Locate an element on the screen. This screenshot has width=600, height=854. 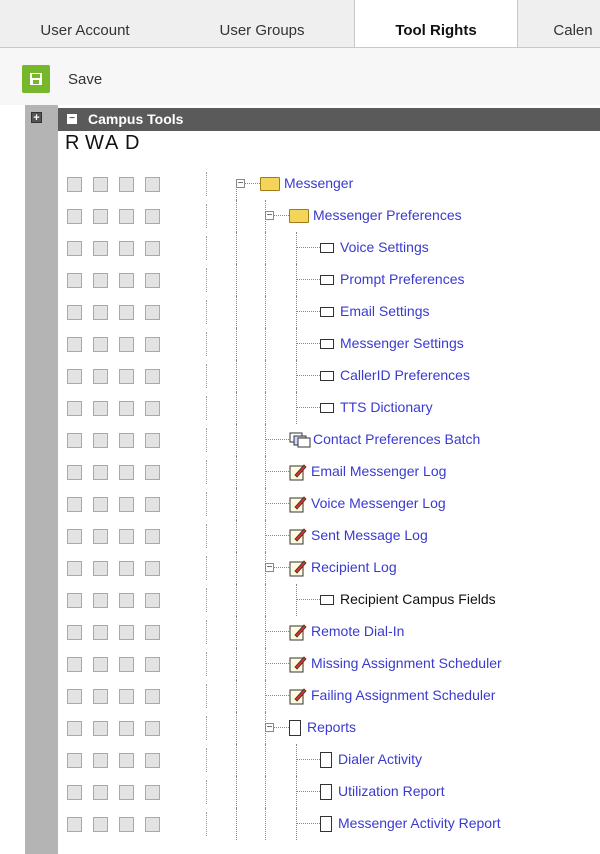
tool-label: Messenger Preferences is located at coordinates (387, 215).